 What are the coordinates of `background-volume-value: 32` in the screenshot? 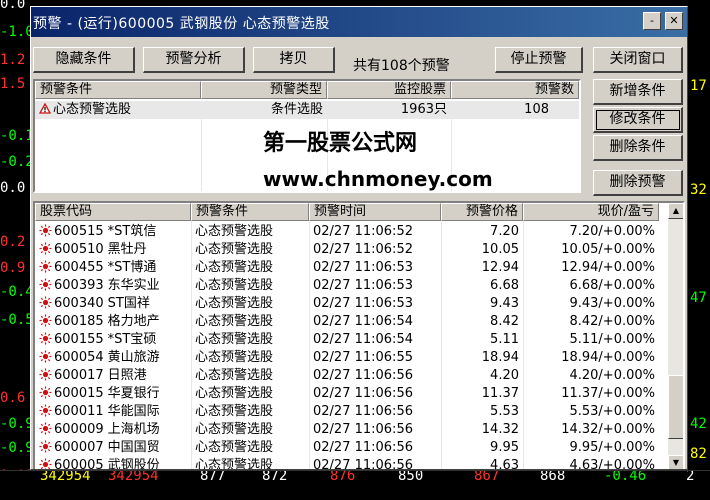 It's located at (698, 190).